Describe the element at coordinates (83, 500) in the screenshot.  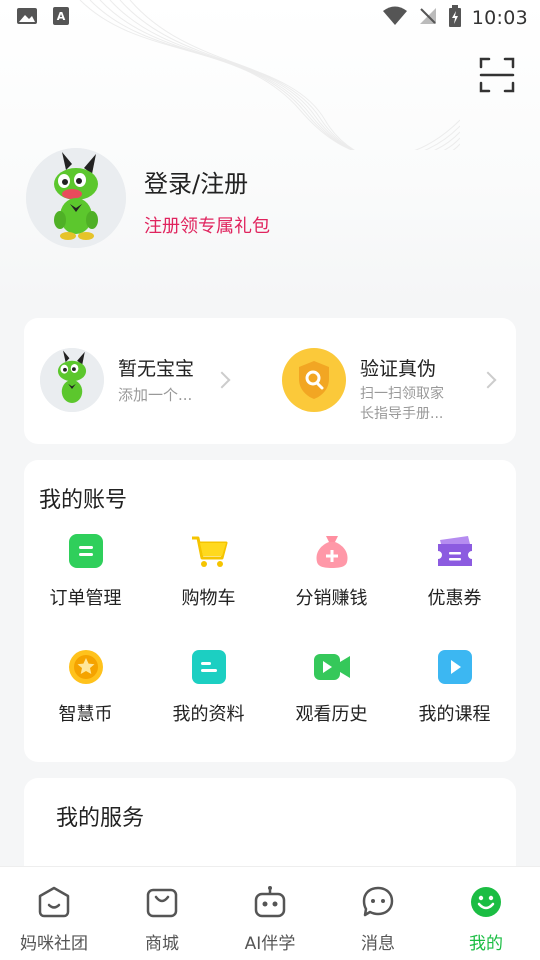
I see `my-account-title: 我的账号` at that location.